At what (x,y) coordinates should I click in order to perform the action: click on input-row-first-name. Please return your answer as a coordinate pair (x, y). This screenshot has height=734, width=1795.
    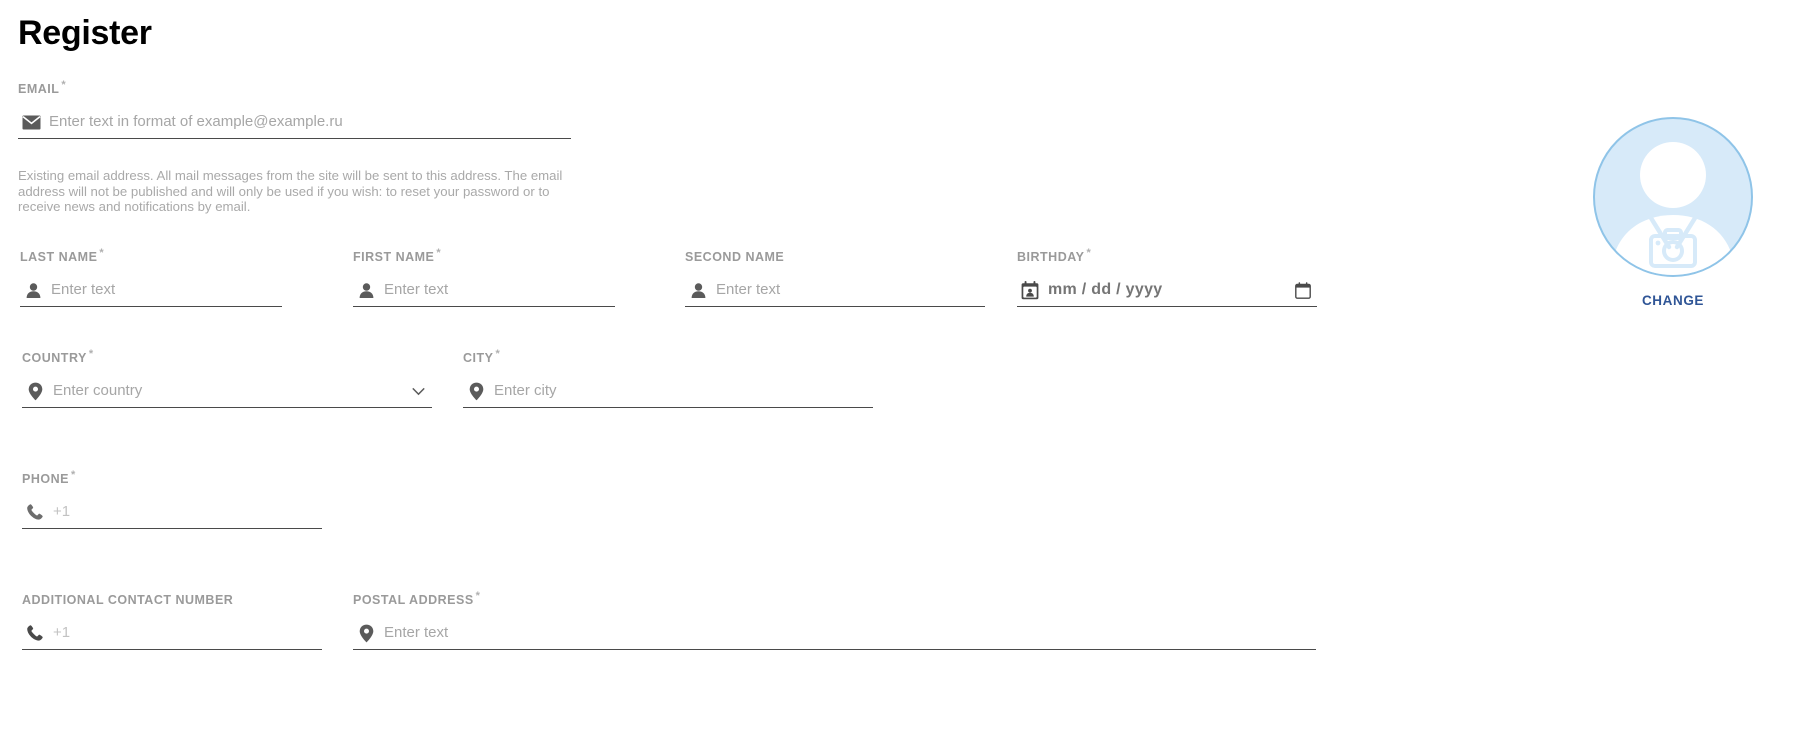
    Looking at the image, I should click on (484, 291).